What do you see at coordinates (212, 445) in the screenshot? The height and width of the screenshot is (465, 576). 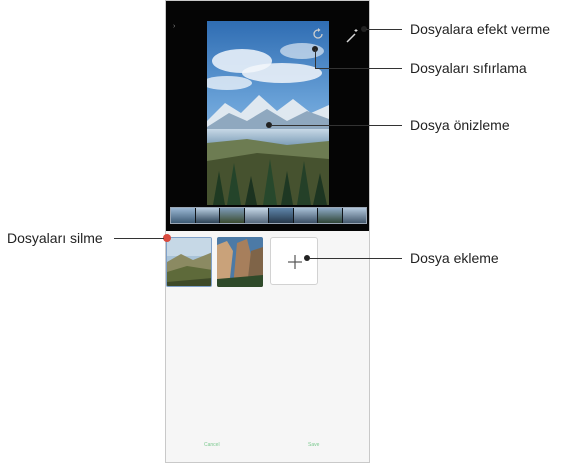 I see `cancel-button: Cancel` at bounding box center [212, 445].